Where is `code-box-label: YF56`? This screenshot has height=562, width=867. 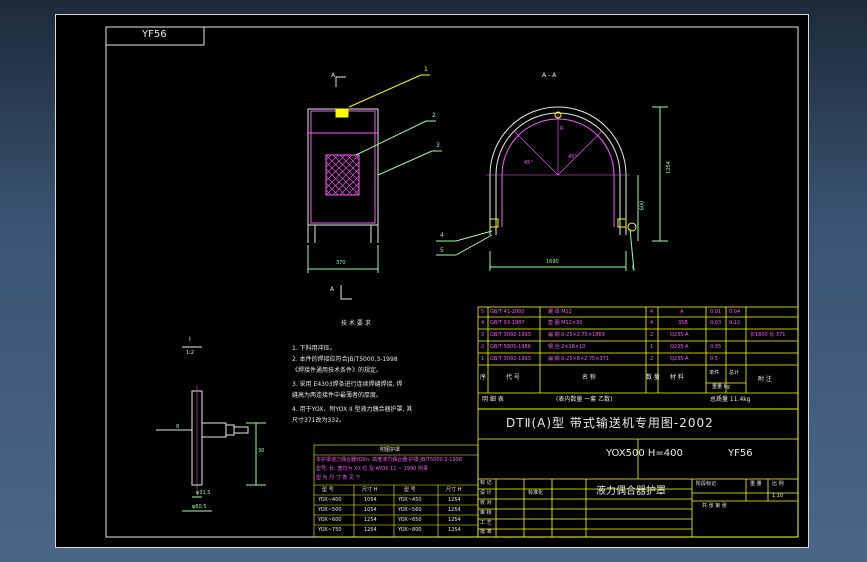 code-box-label: YF56 is located at coordinates (154, 34).